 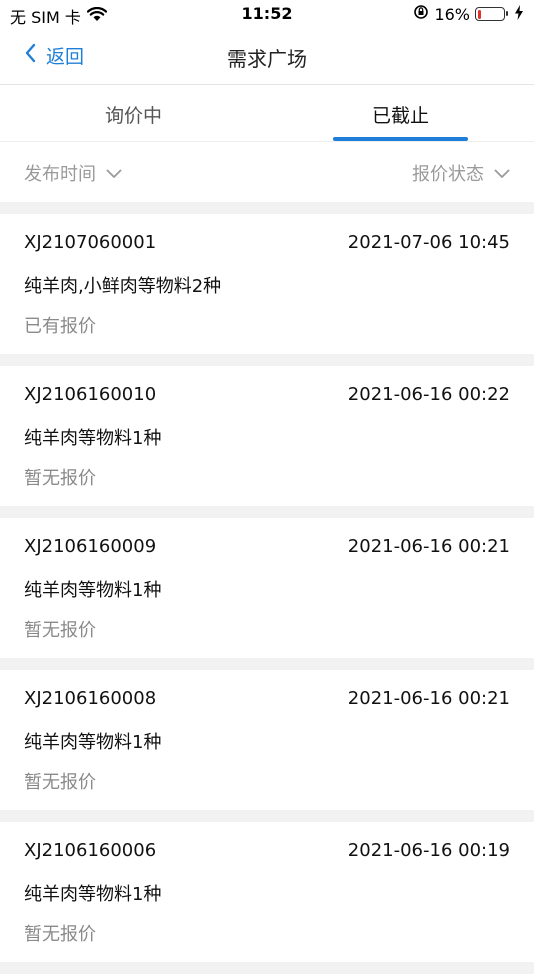 What do you see at coordinates (60, 174) in the screenshot?
I see `filter-label: 发布时间` at bounding box center [60, 174].